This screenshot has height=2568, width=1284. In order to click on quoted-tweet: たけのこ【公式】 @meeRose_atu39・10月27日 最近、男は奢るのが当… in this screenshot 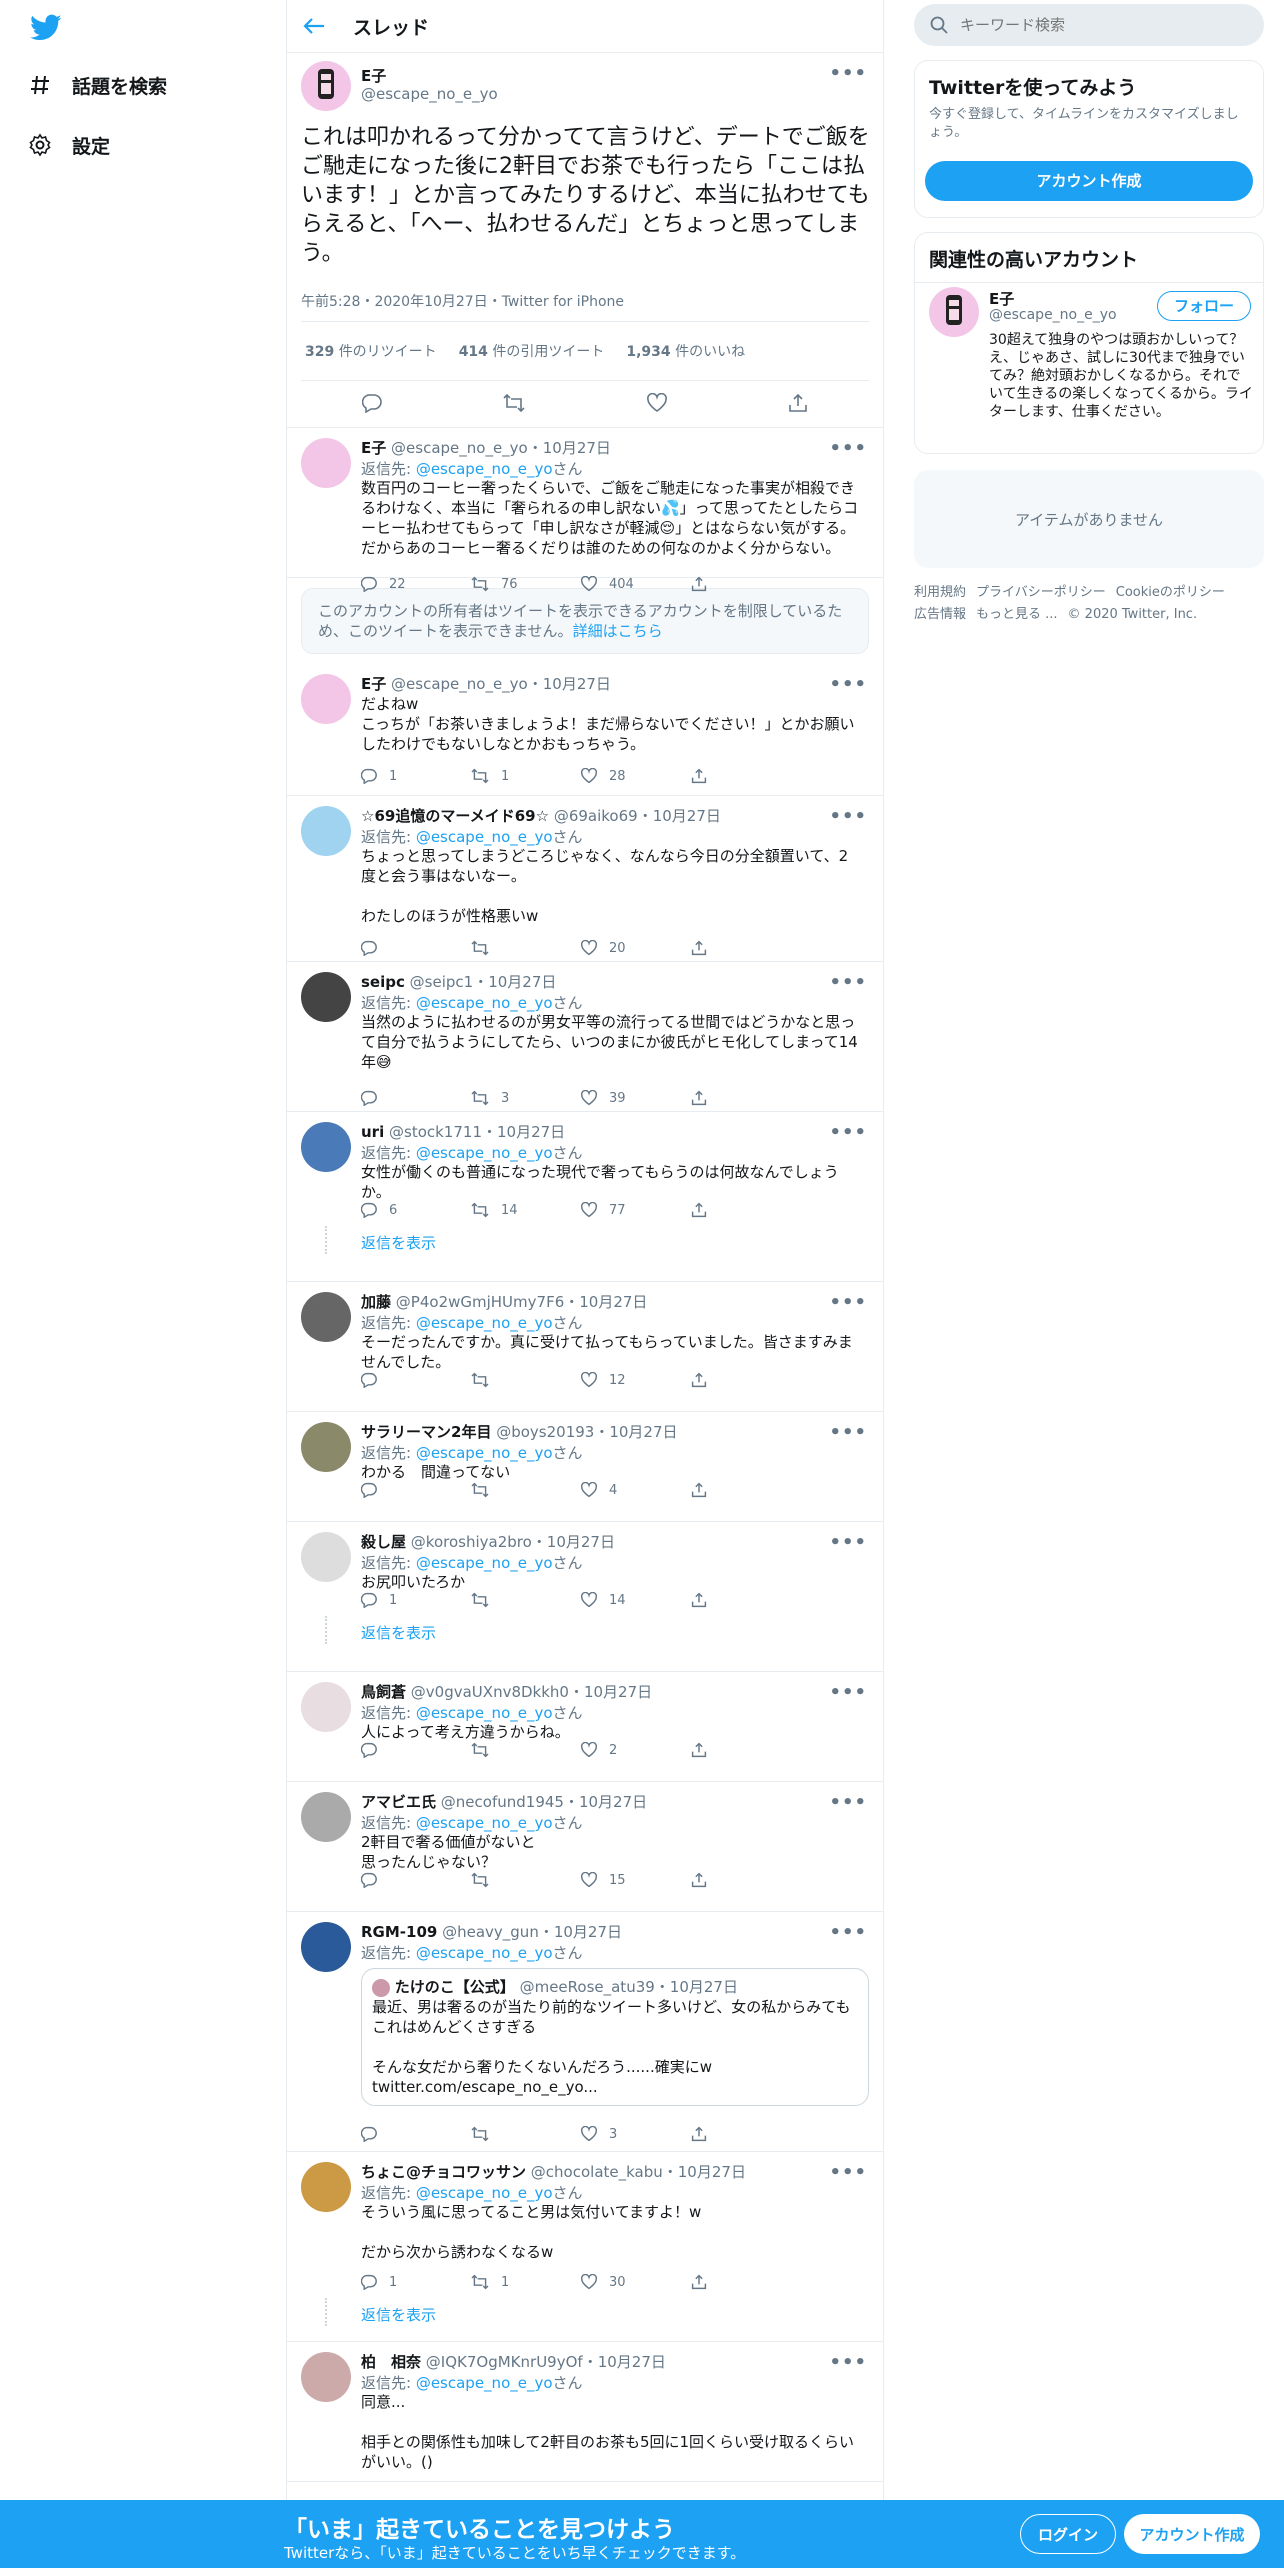, I will do `click(615, 2037)`.